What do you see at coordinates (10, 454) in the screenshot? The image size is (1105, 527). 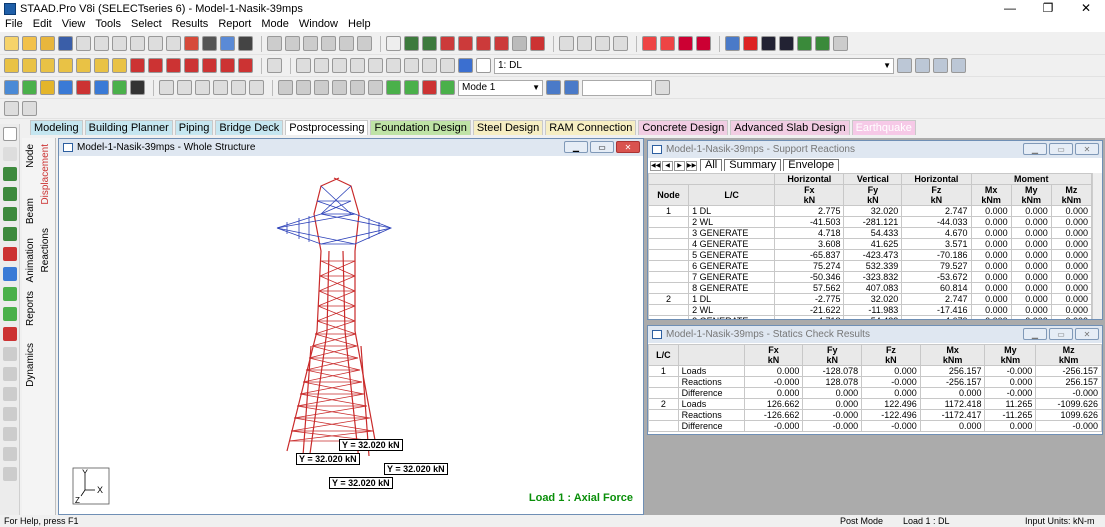 I see `box-icon` at bounding box center [10, 454].